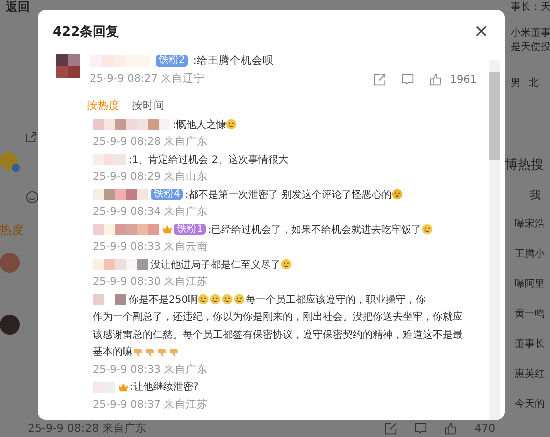 The image size is (550, 437). What do you see at coordinates (494, 116) in the screenshot?
I see `scrollbar-thumb` at bounding box center [494, 116].